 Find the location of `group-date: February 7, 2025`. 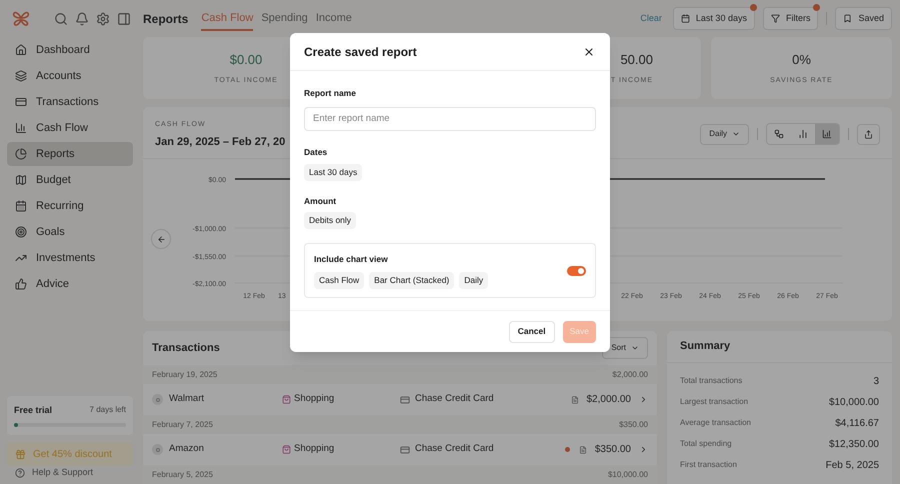

group-date: February 7, 2025 is located at coordinates (182, 424).